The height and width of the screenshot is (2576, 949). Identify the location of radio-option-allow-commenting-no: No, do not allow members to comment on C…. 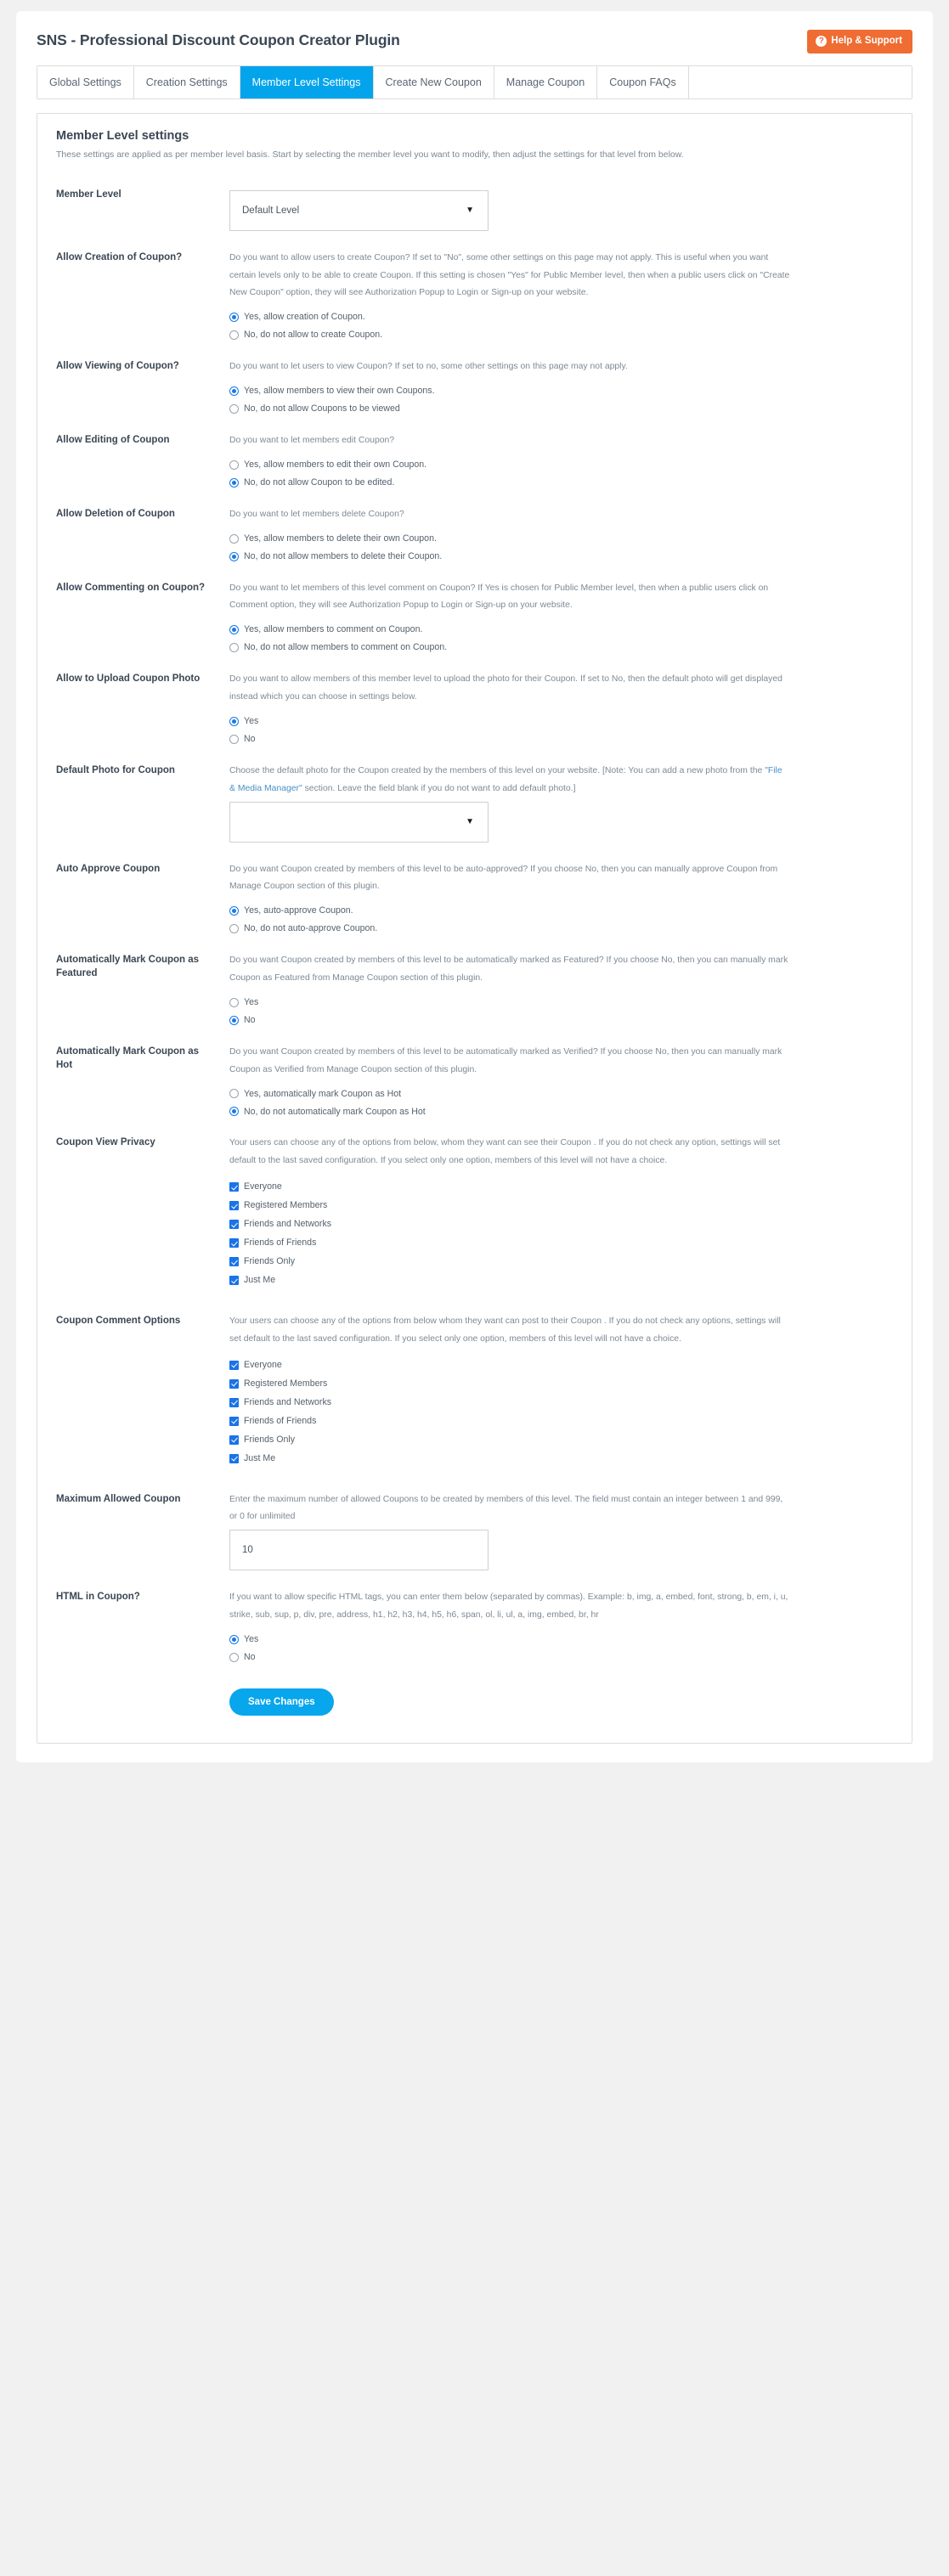
(561, 647).